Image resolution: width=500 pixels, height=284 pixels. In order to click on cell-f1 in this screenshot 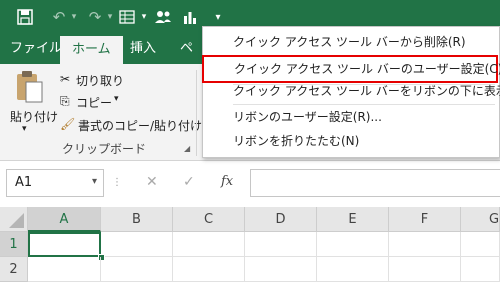, I will do `click(425, 244)`.